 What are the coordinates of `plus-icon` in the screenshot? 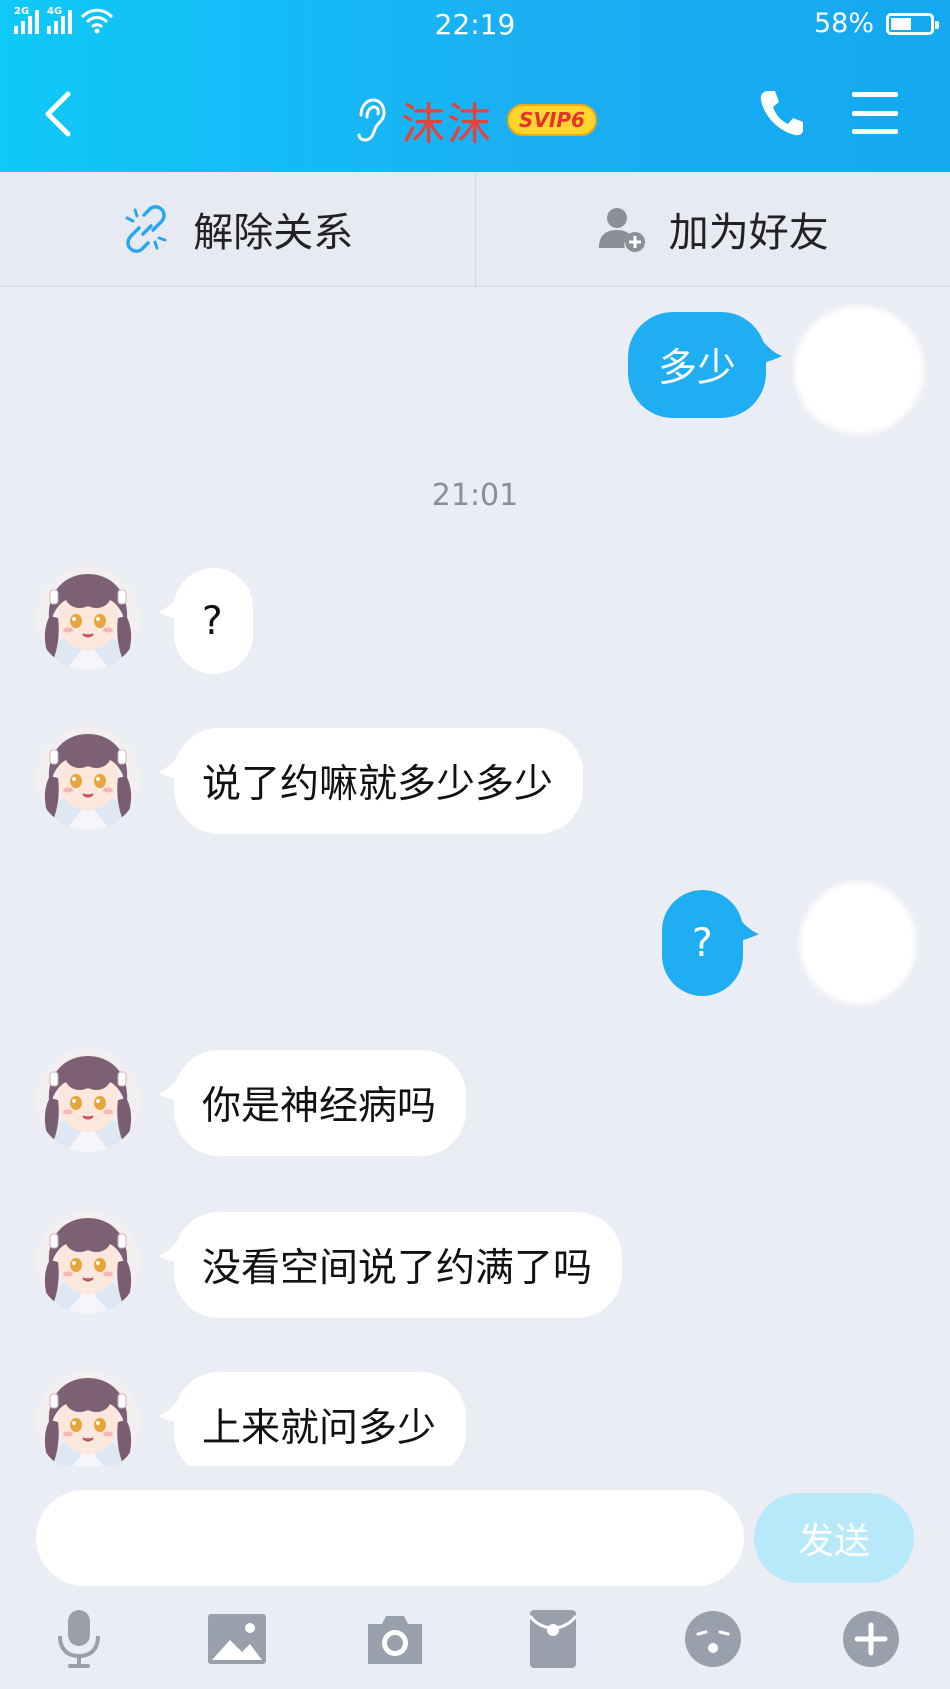 It's located at (871, 1639).